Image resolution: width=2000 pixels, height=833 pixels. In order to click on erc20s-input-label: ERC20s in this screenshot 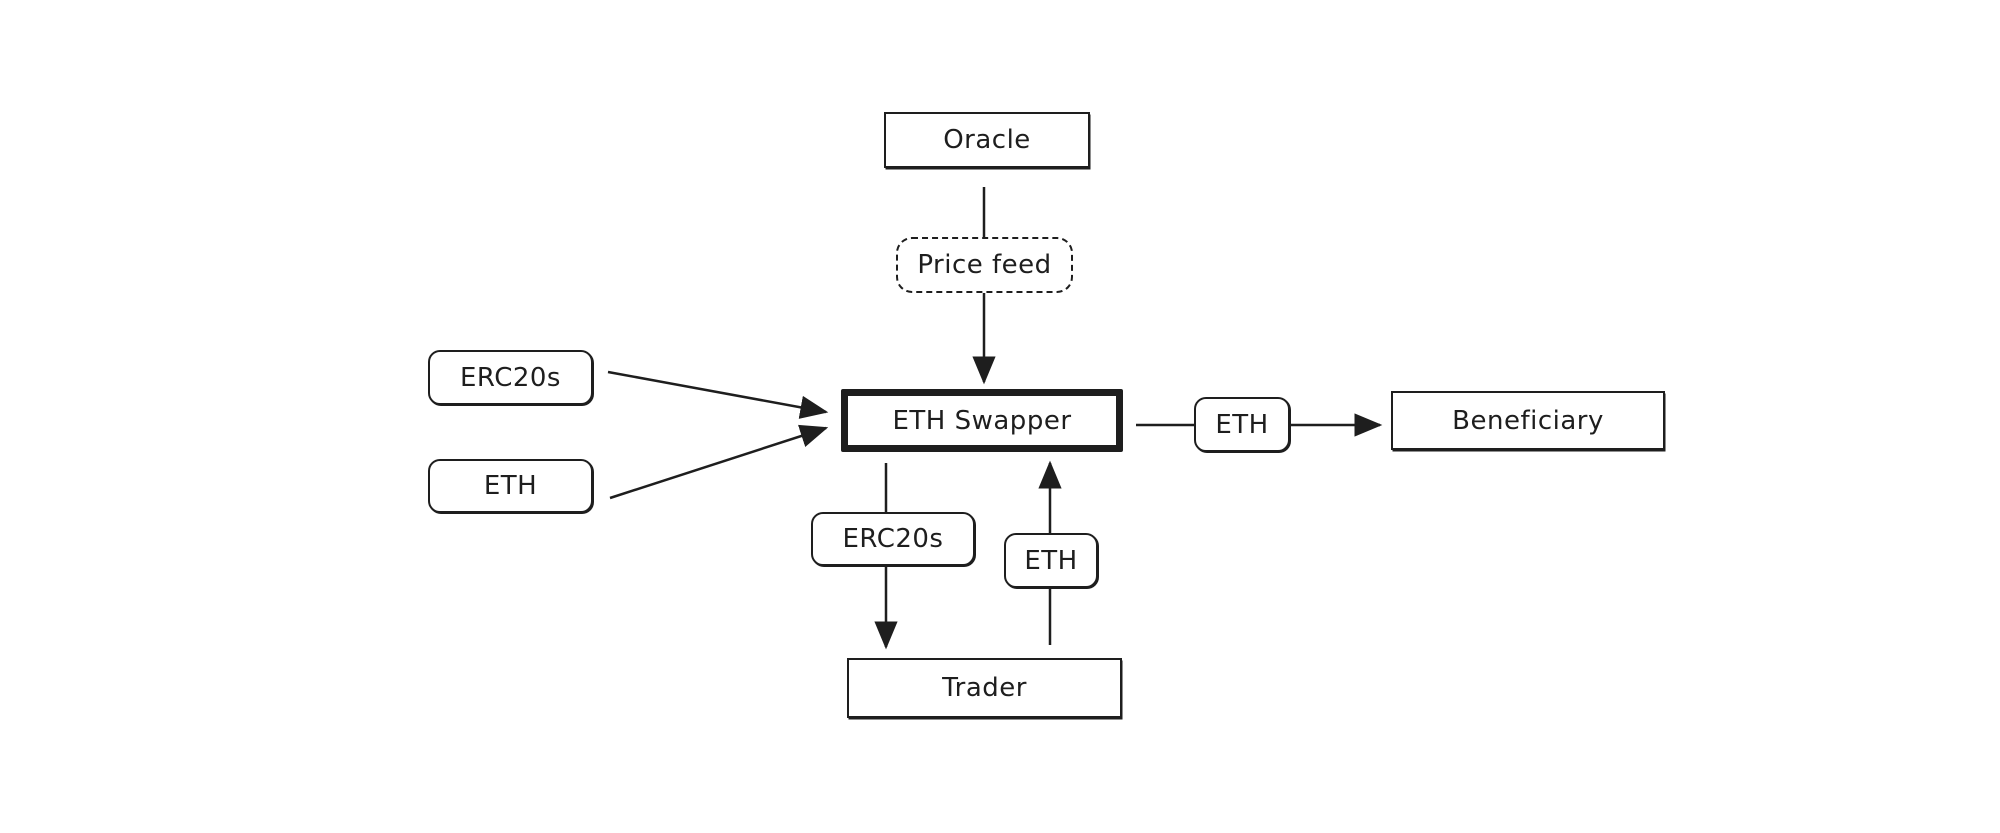, I will do `click(510, 377)`.